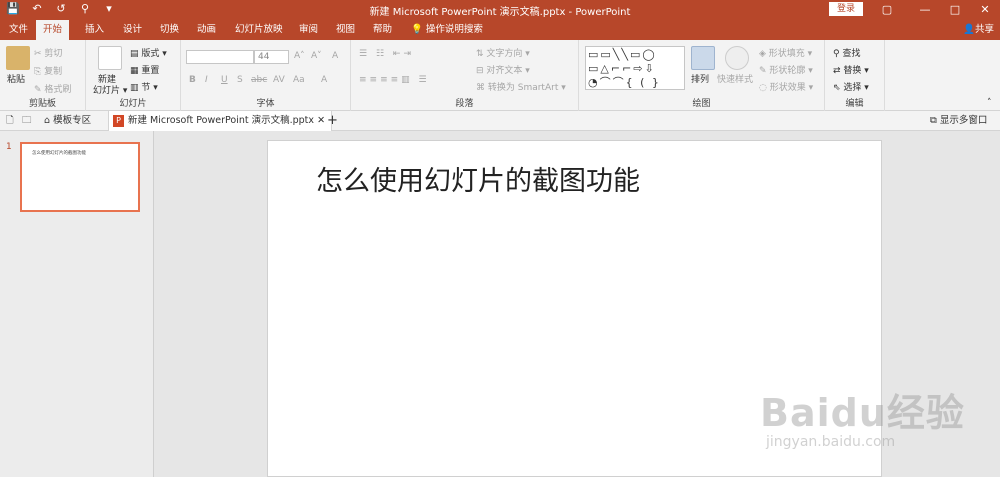 The width and height of the screenshot is (1000, 477). I want to click on paste-button: 粘贴, so click(16, 78).